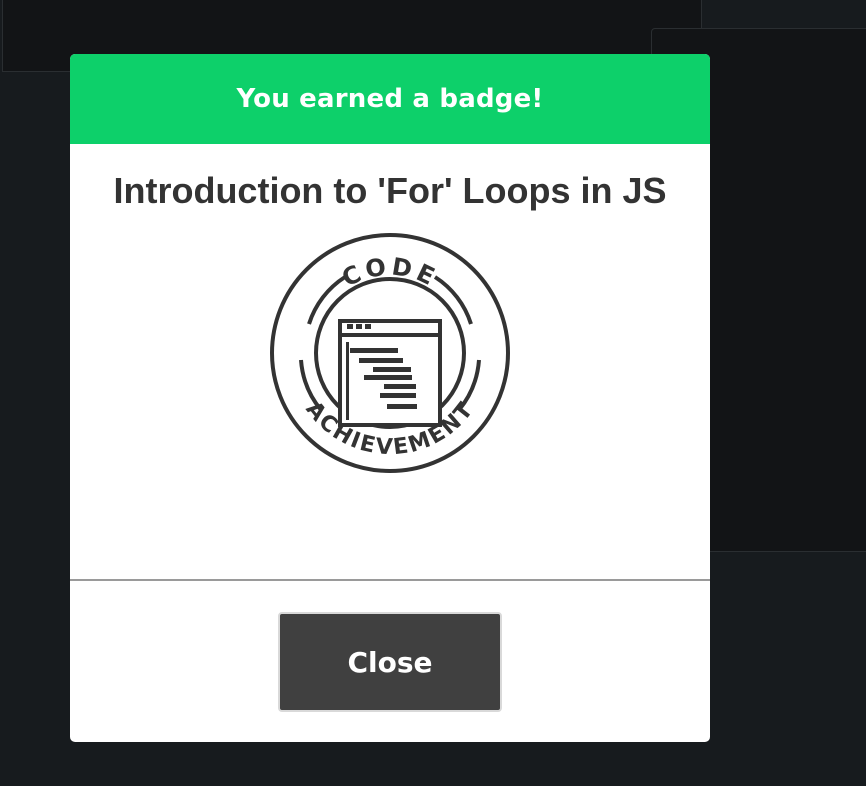  Describe the element at coordinates (390, 662) in the screenshot. I see `close-button: Close` at that location.